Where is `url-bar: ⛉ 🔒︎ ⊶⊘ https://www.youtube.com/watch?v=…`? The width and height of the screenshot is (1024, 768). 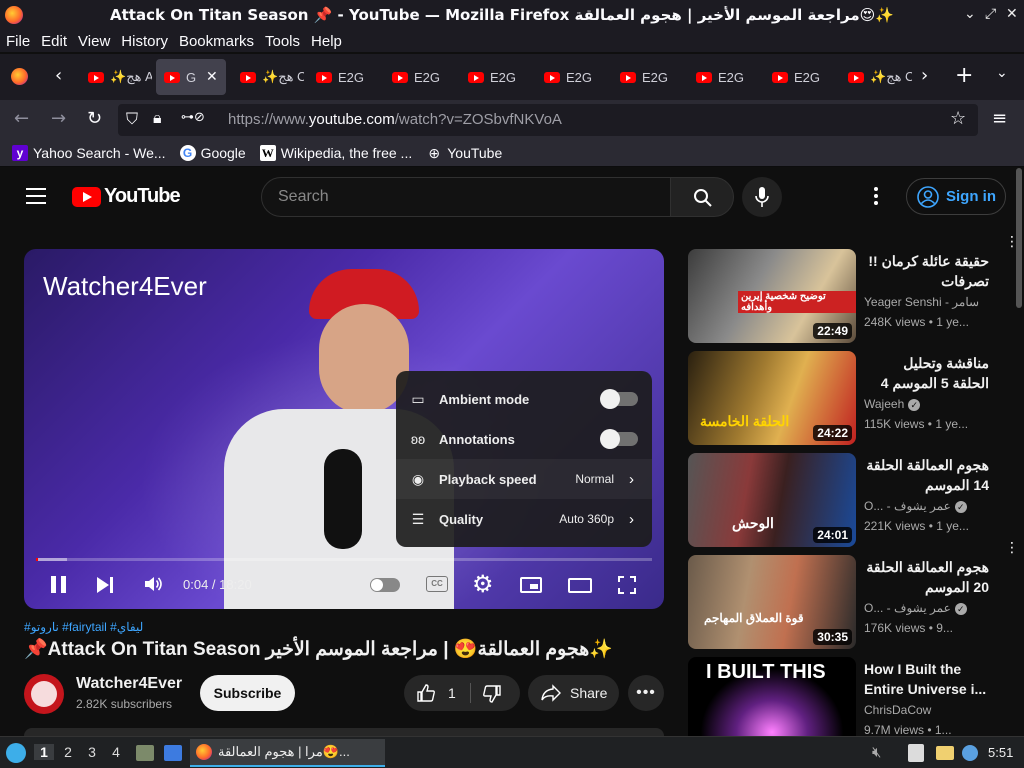 url-bar: ⛉ 🔒︎ ⊶⊘ https://www.youtube.com/watch?v=… is located at coordinates (548, 120).